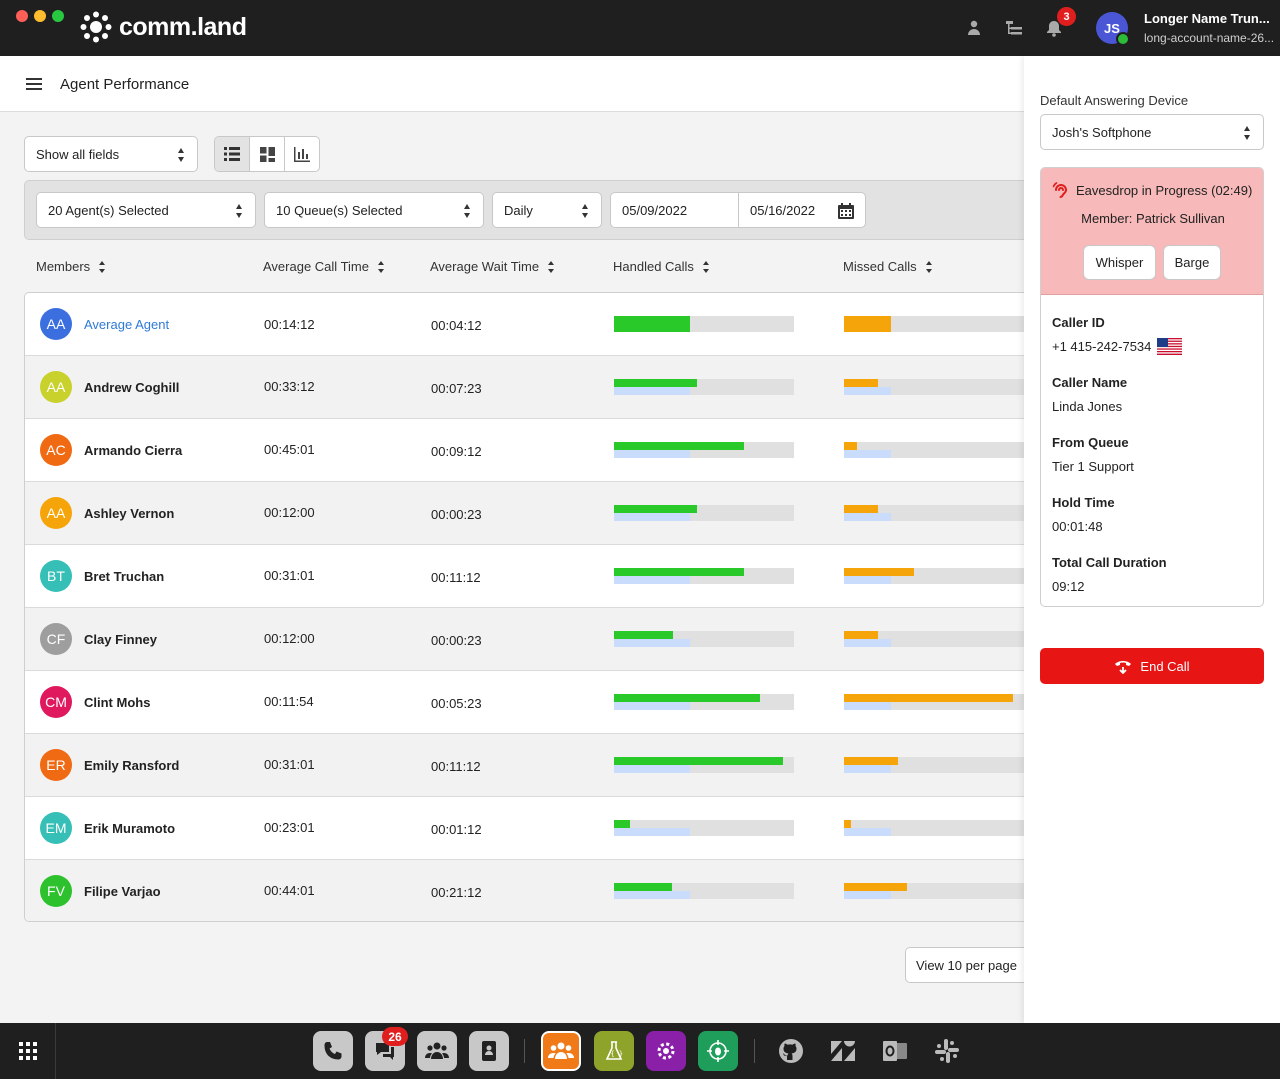 Image resolution: width=1280 pixels, height=1079 pixels. I want to click on window-zoom-button, so click(58, 16).